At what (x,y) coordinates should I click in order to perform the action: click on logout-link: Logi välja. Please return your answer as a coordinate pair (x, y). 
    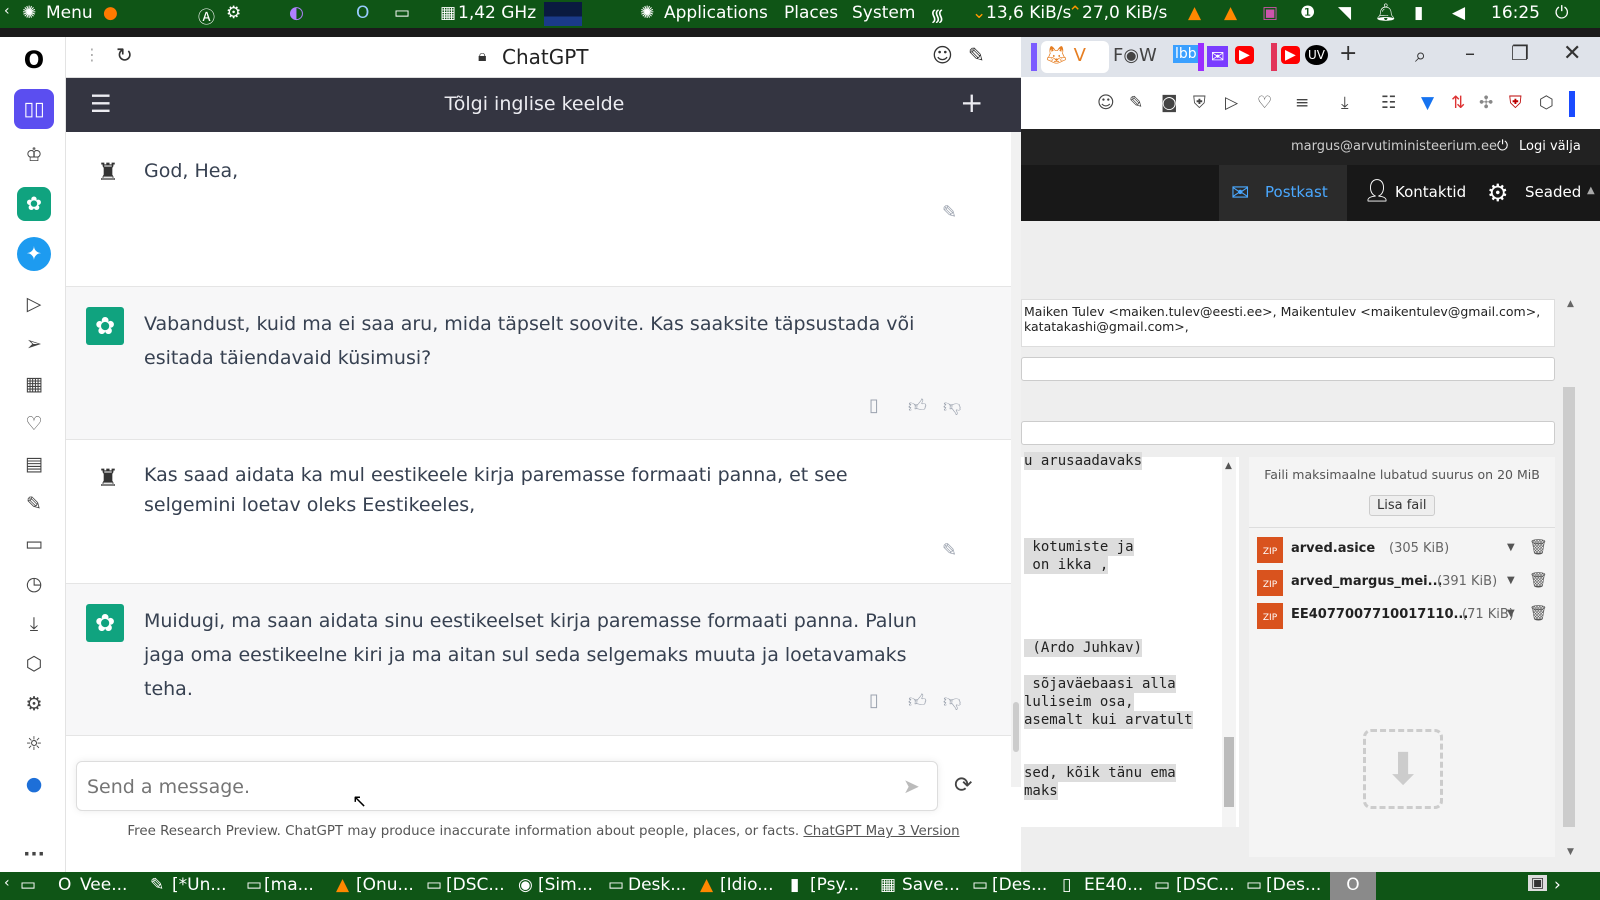
    Looking at the image, I should click on (1550, 146).